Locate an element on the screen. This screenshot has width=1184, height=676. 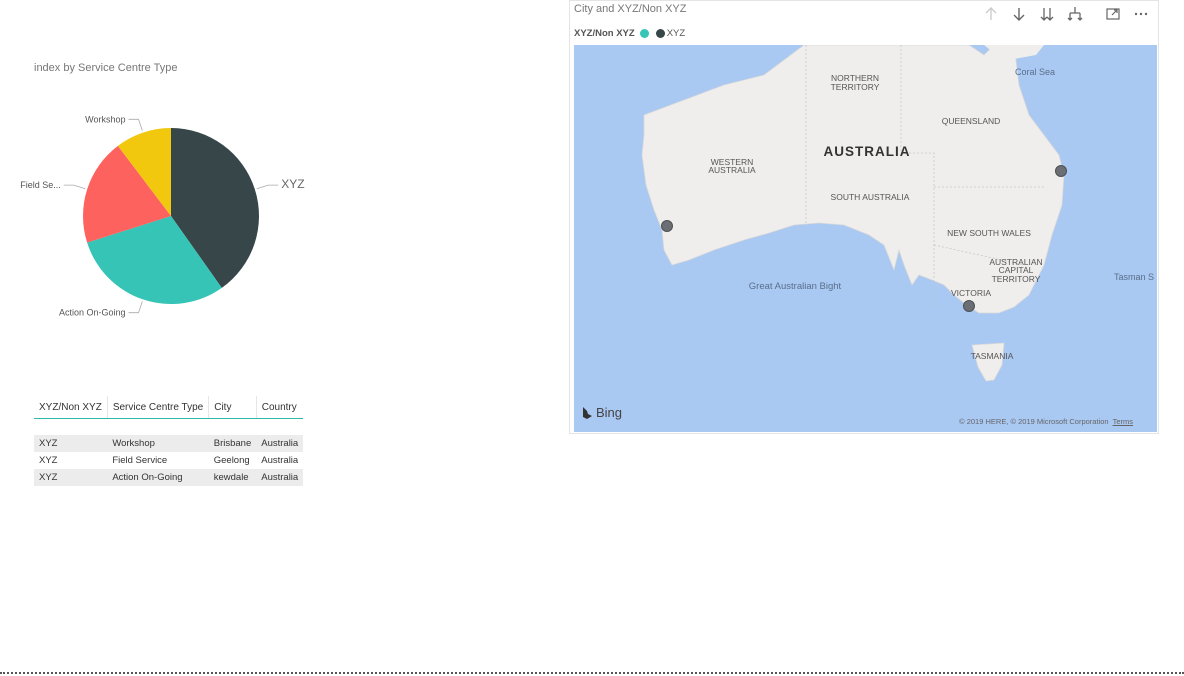
visual-toolbar is located at coordinates (1066, 14).